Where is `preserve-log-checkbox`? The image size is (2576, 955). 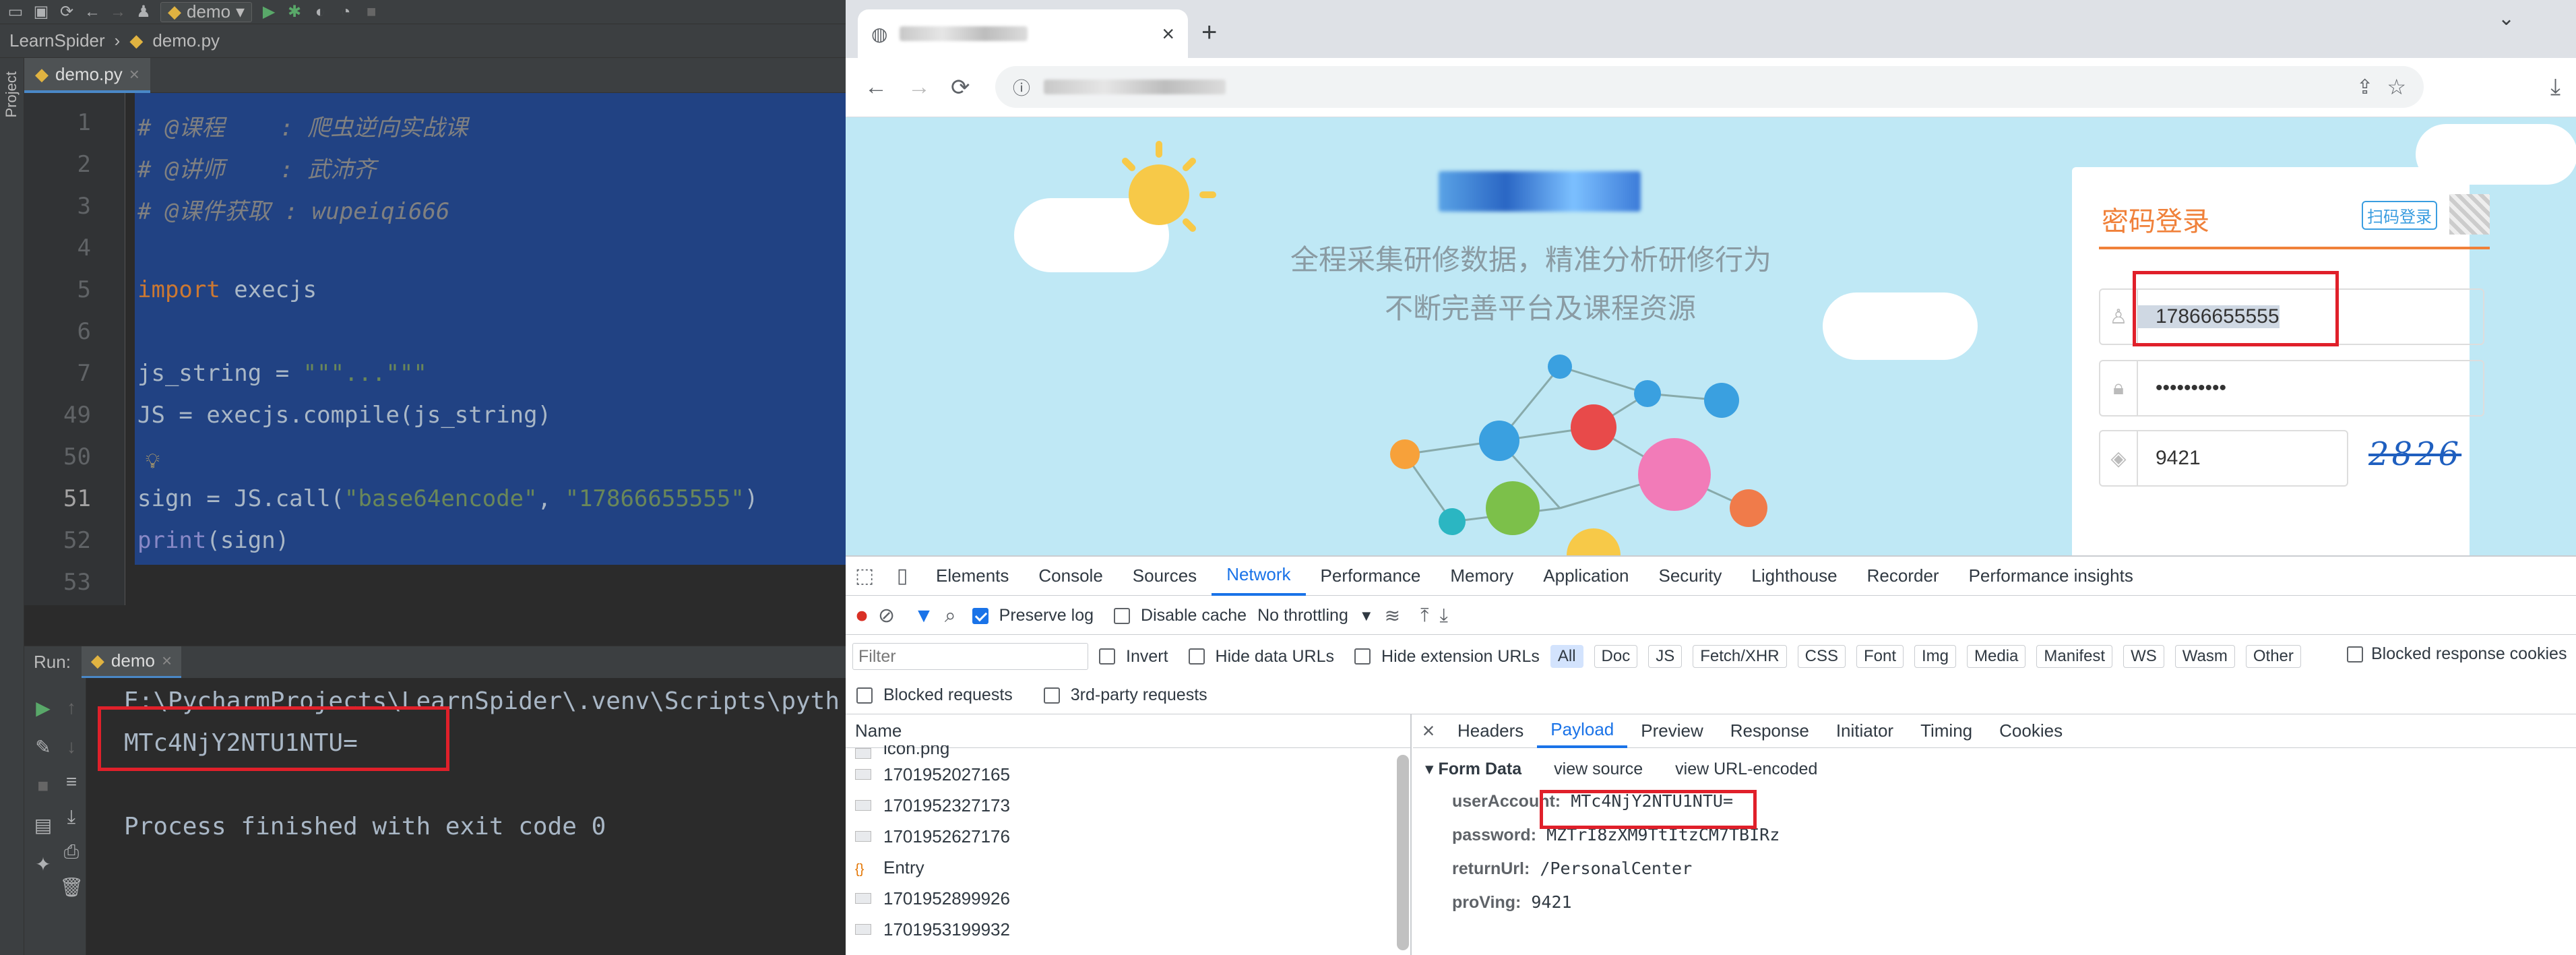 preserve-log-checkbox is located at coordinates (980, 615).